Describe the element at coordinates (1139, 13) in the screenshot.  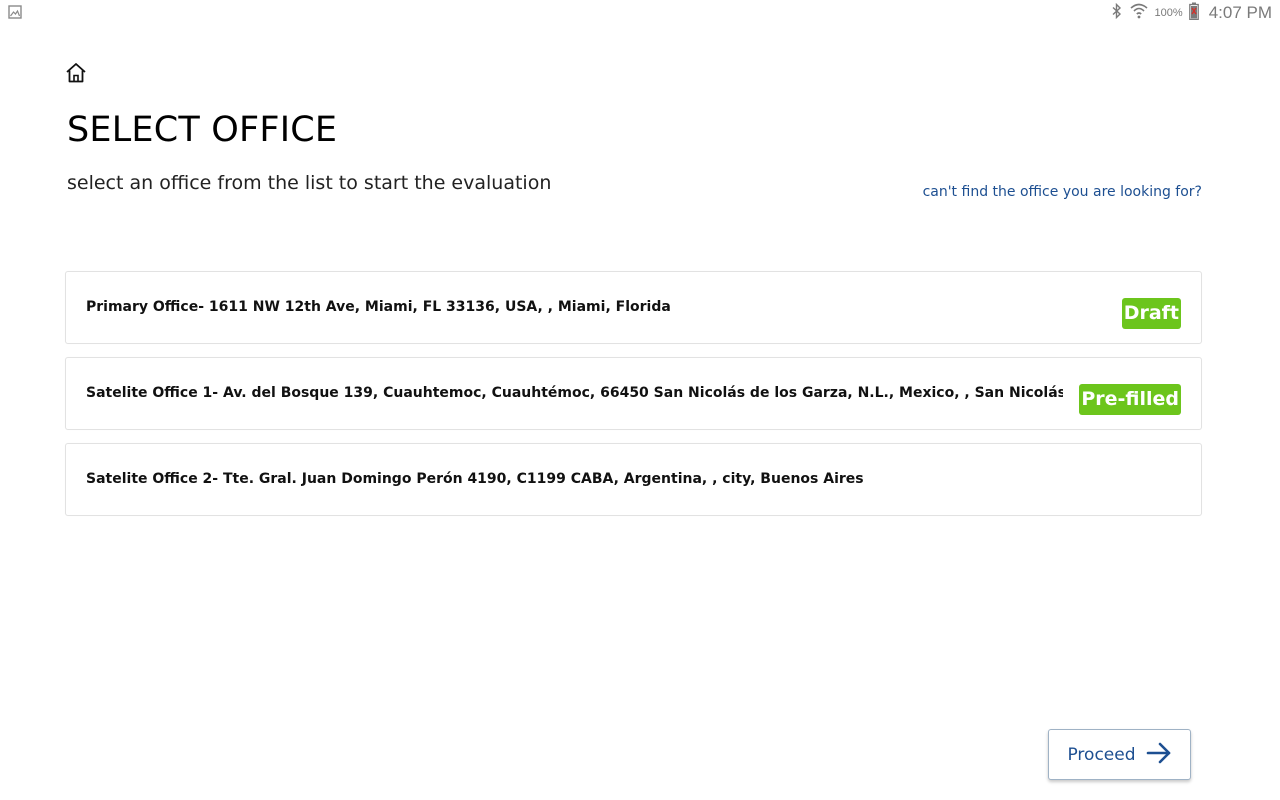
I see `wifi-icon` at that location.